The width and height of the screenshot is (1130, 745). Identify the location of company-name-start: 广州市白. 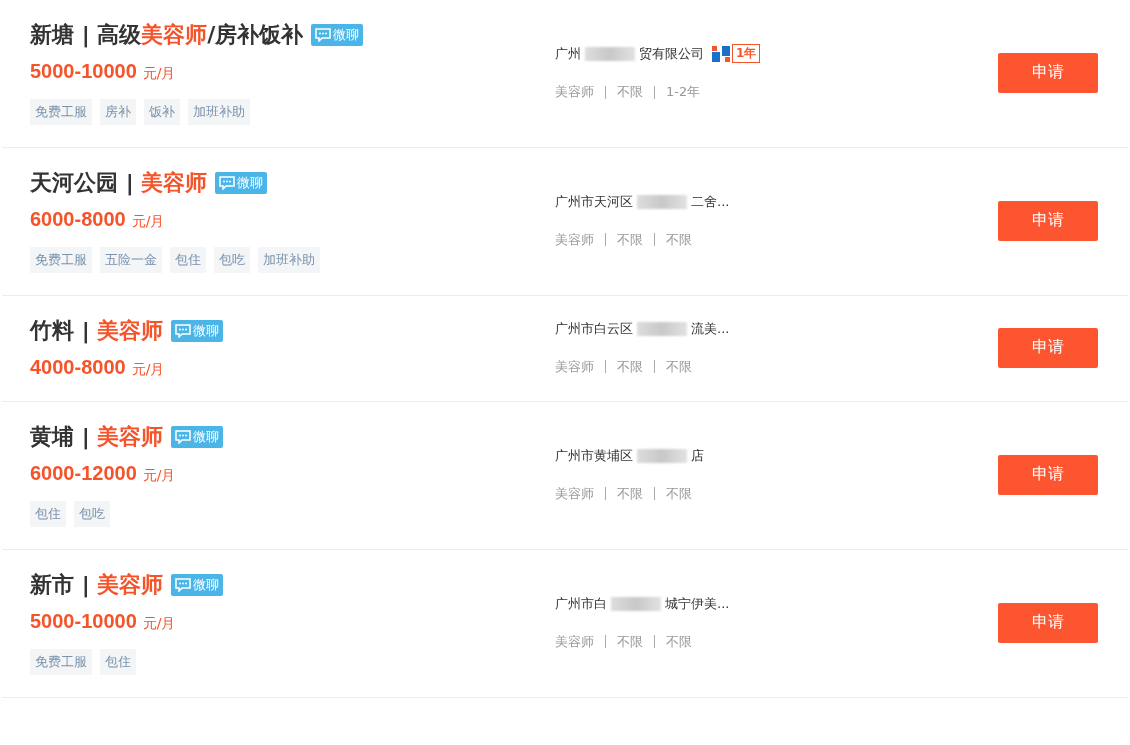
(581, 603).